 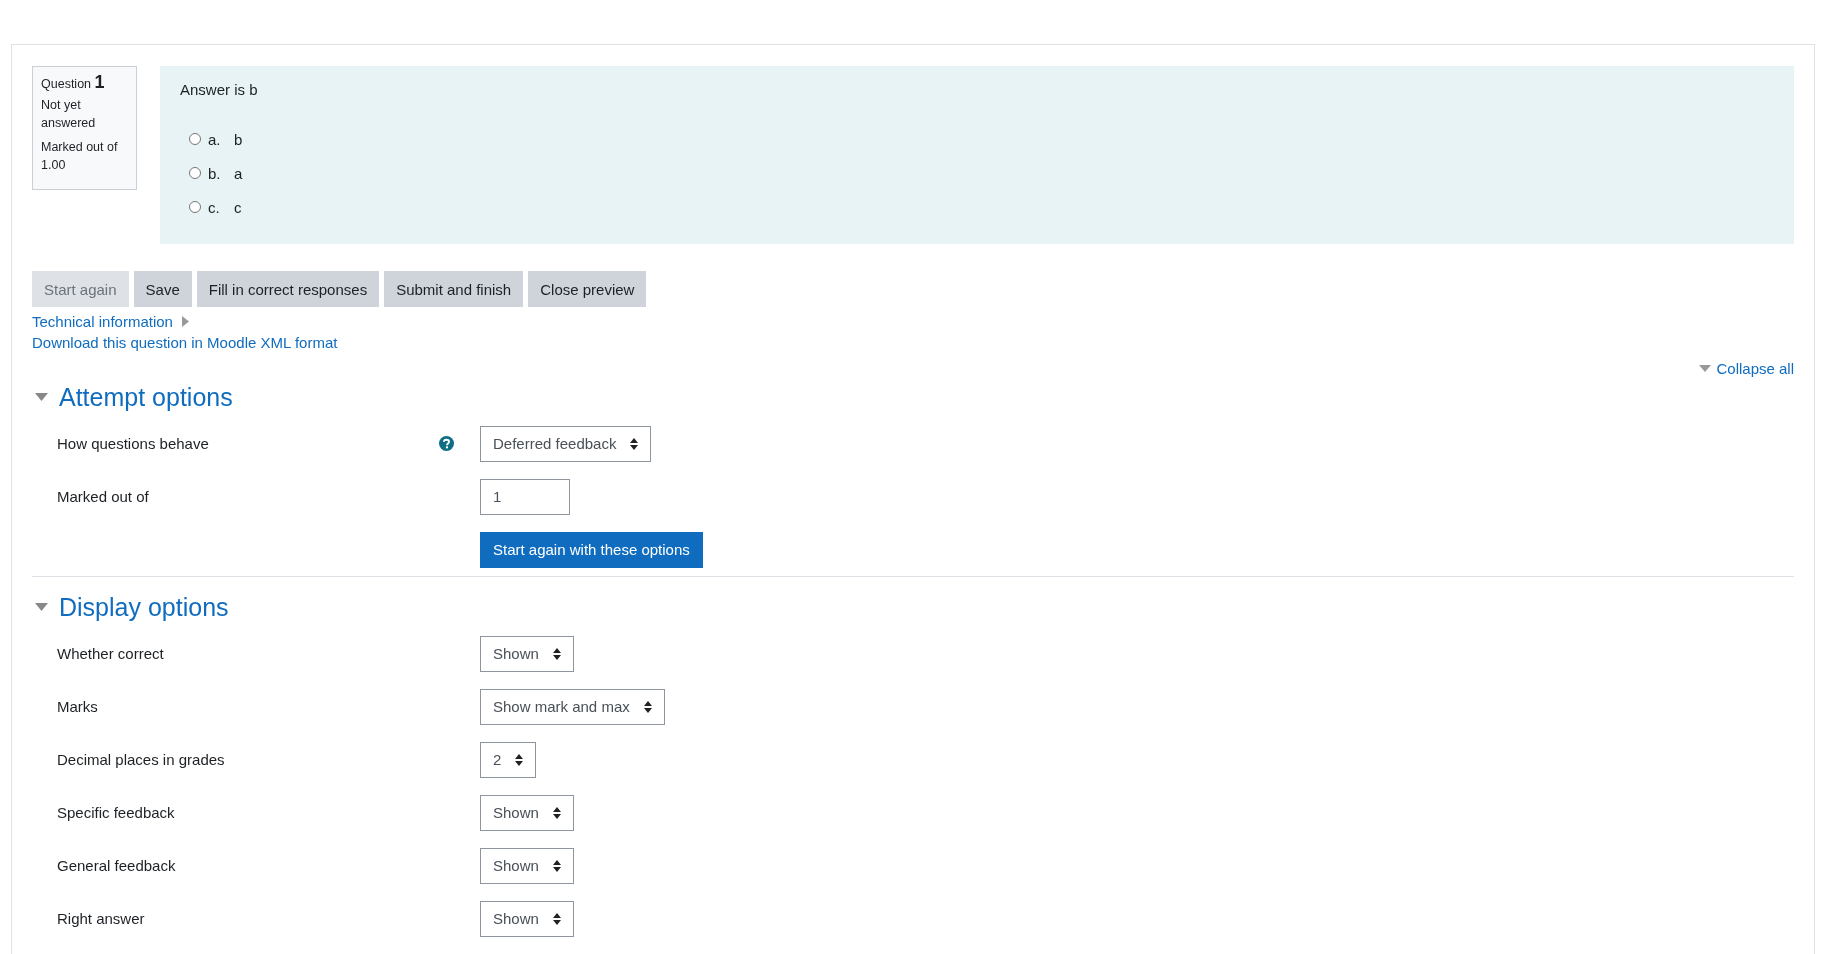 I want to click on field-label: Marked out of, so click(x=103, y=496).